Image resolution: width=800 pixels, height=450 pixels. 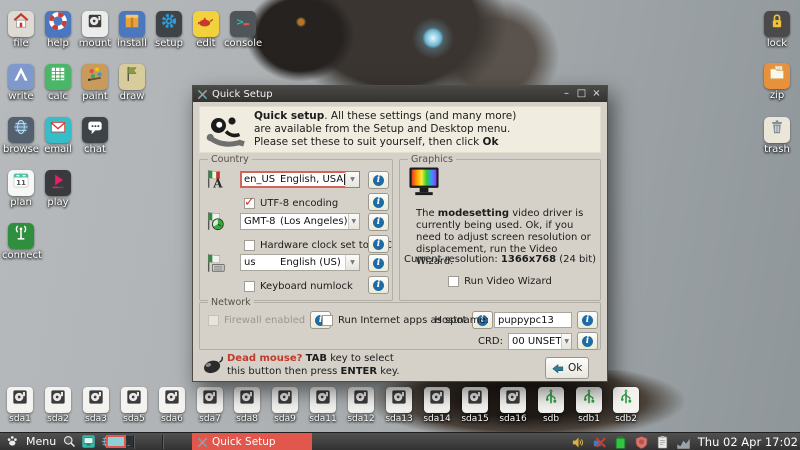 What do you see at coordinates (589, 404) in the screenshot?
I see `drive-icon-sdb1: sdb1` at bounding box center [589, 404].